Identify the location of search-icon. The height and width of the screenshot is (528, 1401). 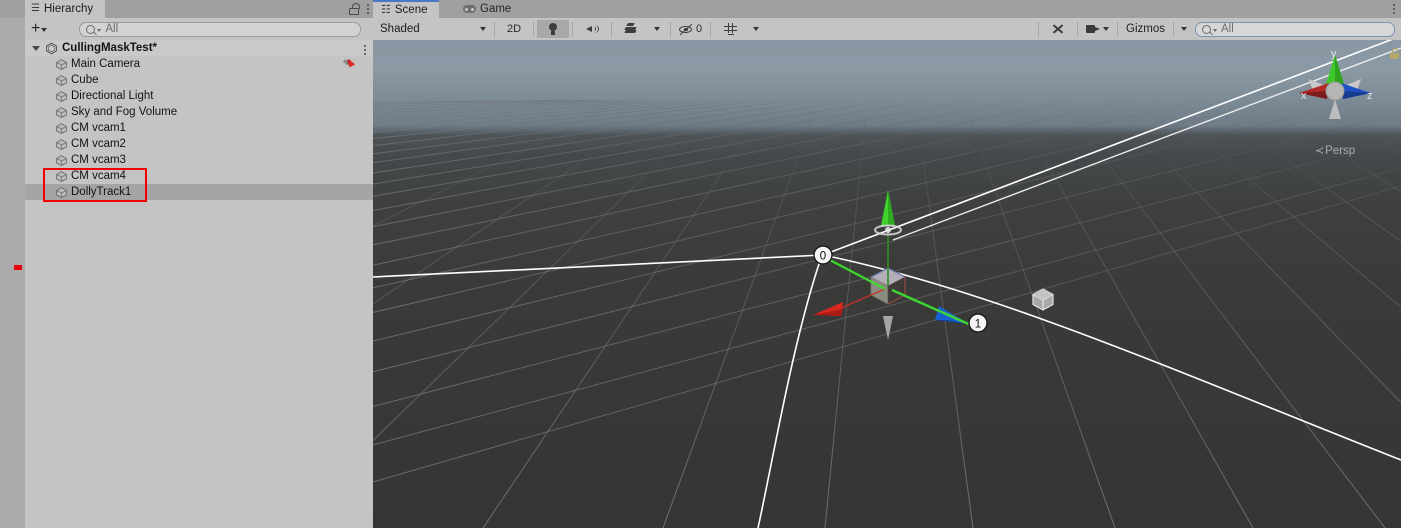
(1206, 29).